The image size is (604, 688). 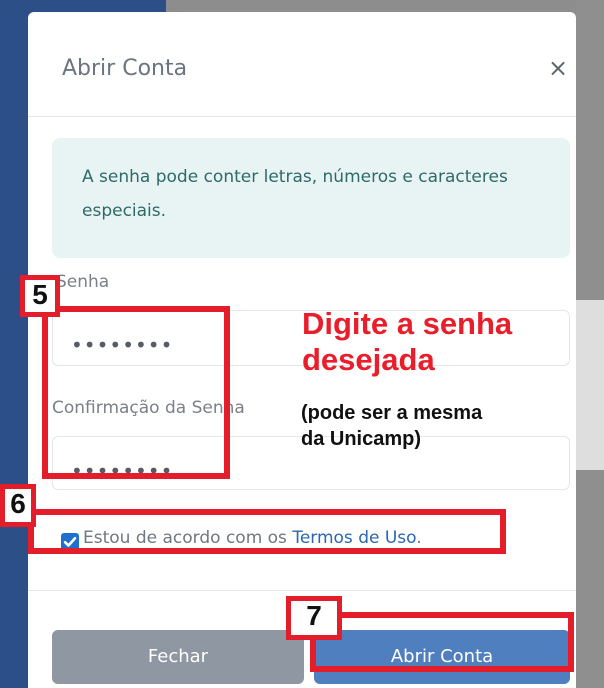 I want to click on step7-highlight-box, so click(x=442, y=642).